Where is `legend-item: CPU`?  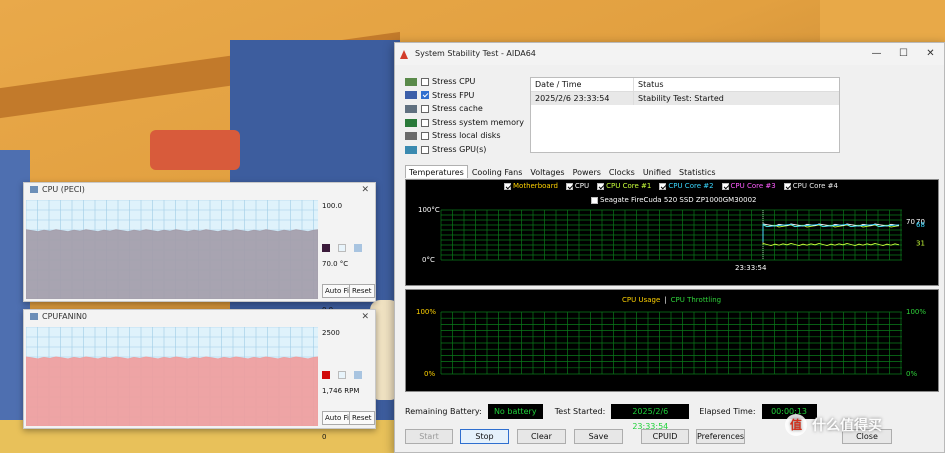
legend-item: CPU is located at coordinates (577, 186).